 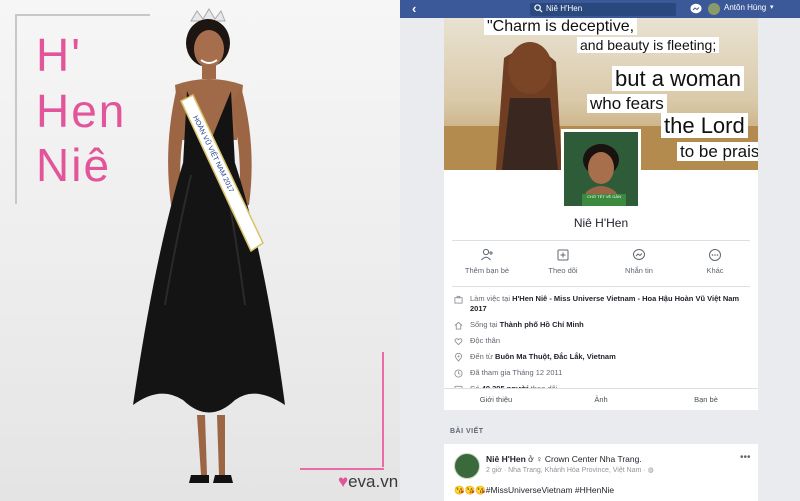 I want to click on intro-from: Đến từ Buôn Ma Thuột, Đắc Lắk, Vietnam, so click(x=602, y=357).